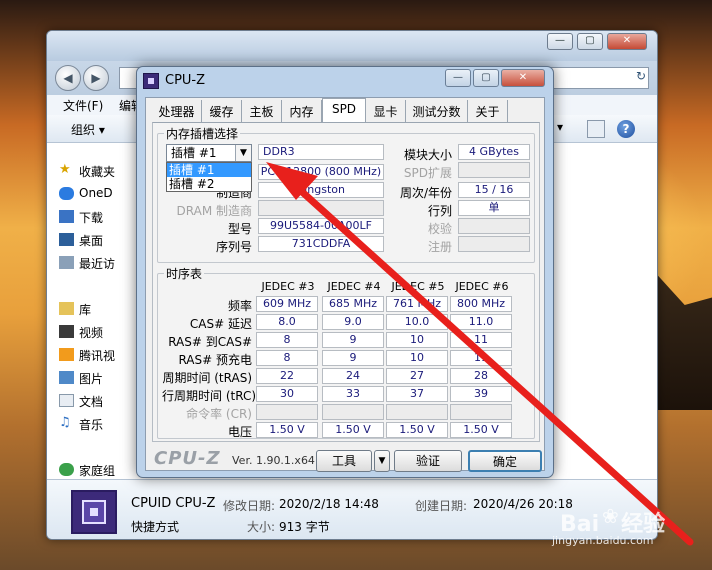 The height and width of the screenshot is (570, 712). I want to click on slot-option-1: 插槽 #1, so click(209, 170).